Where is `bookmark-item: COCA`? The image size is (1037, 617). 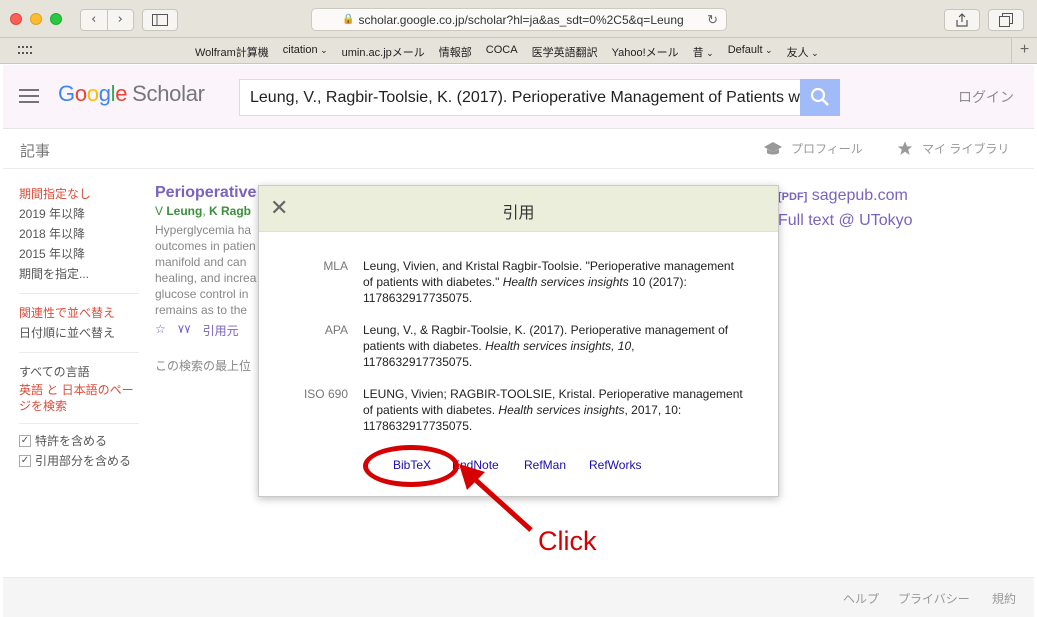 bookmark-item: COCA is located at coordinates (502, 52).